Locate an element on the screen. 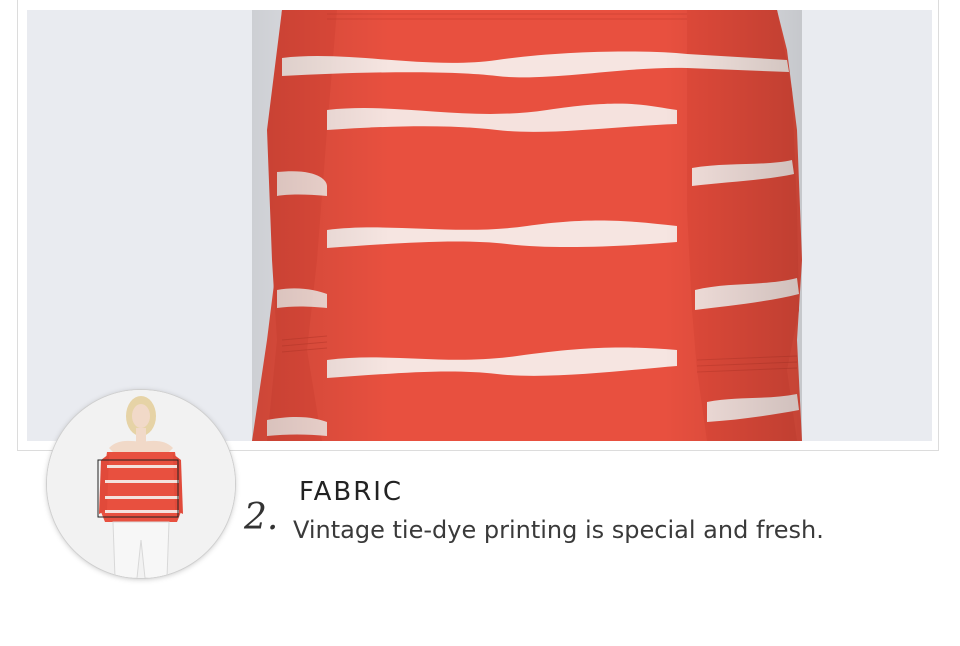 This screenshot has height=646, width=960. model-thumbnail-image is located at coordinates (141, 484).